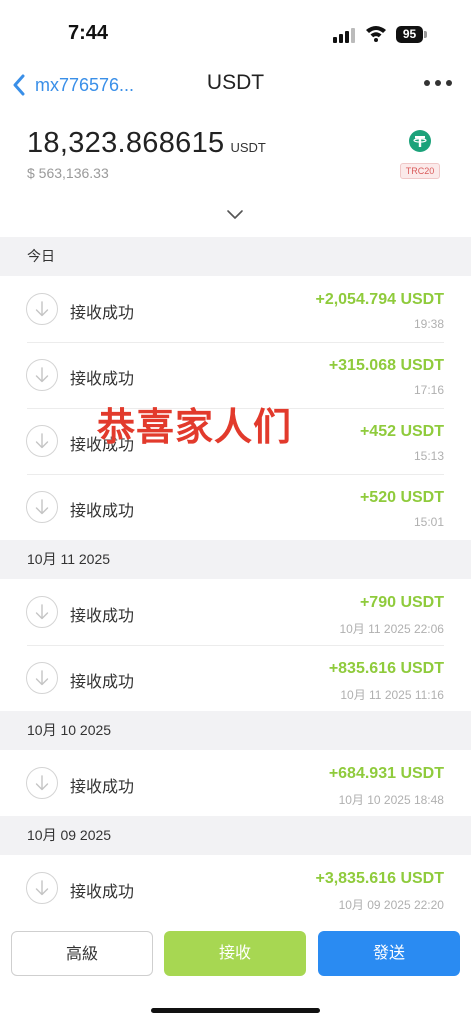 The width and height of the screenshot is (471, 1024). Describe the element at coordinates (379, 878) in the screenshot. I see `transaction-amount: +3,835.616 USDT` at that location.